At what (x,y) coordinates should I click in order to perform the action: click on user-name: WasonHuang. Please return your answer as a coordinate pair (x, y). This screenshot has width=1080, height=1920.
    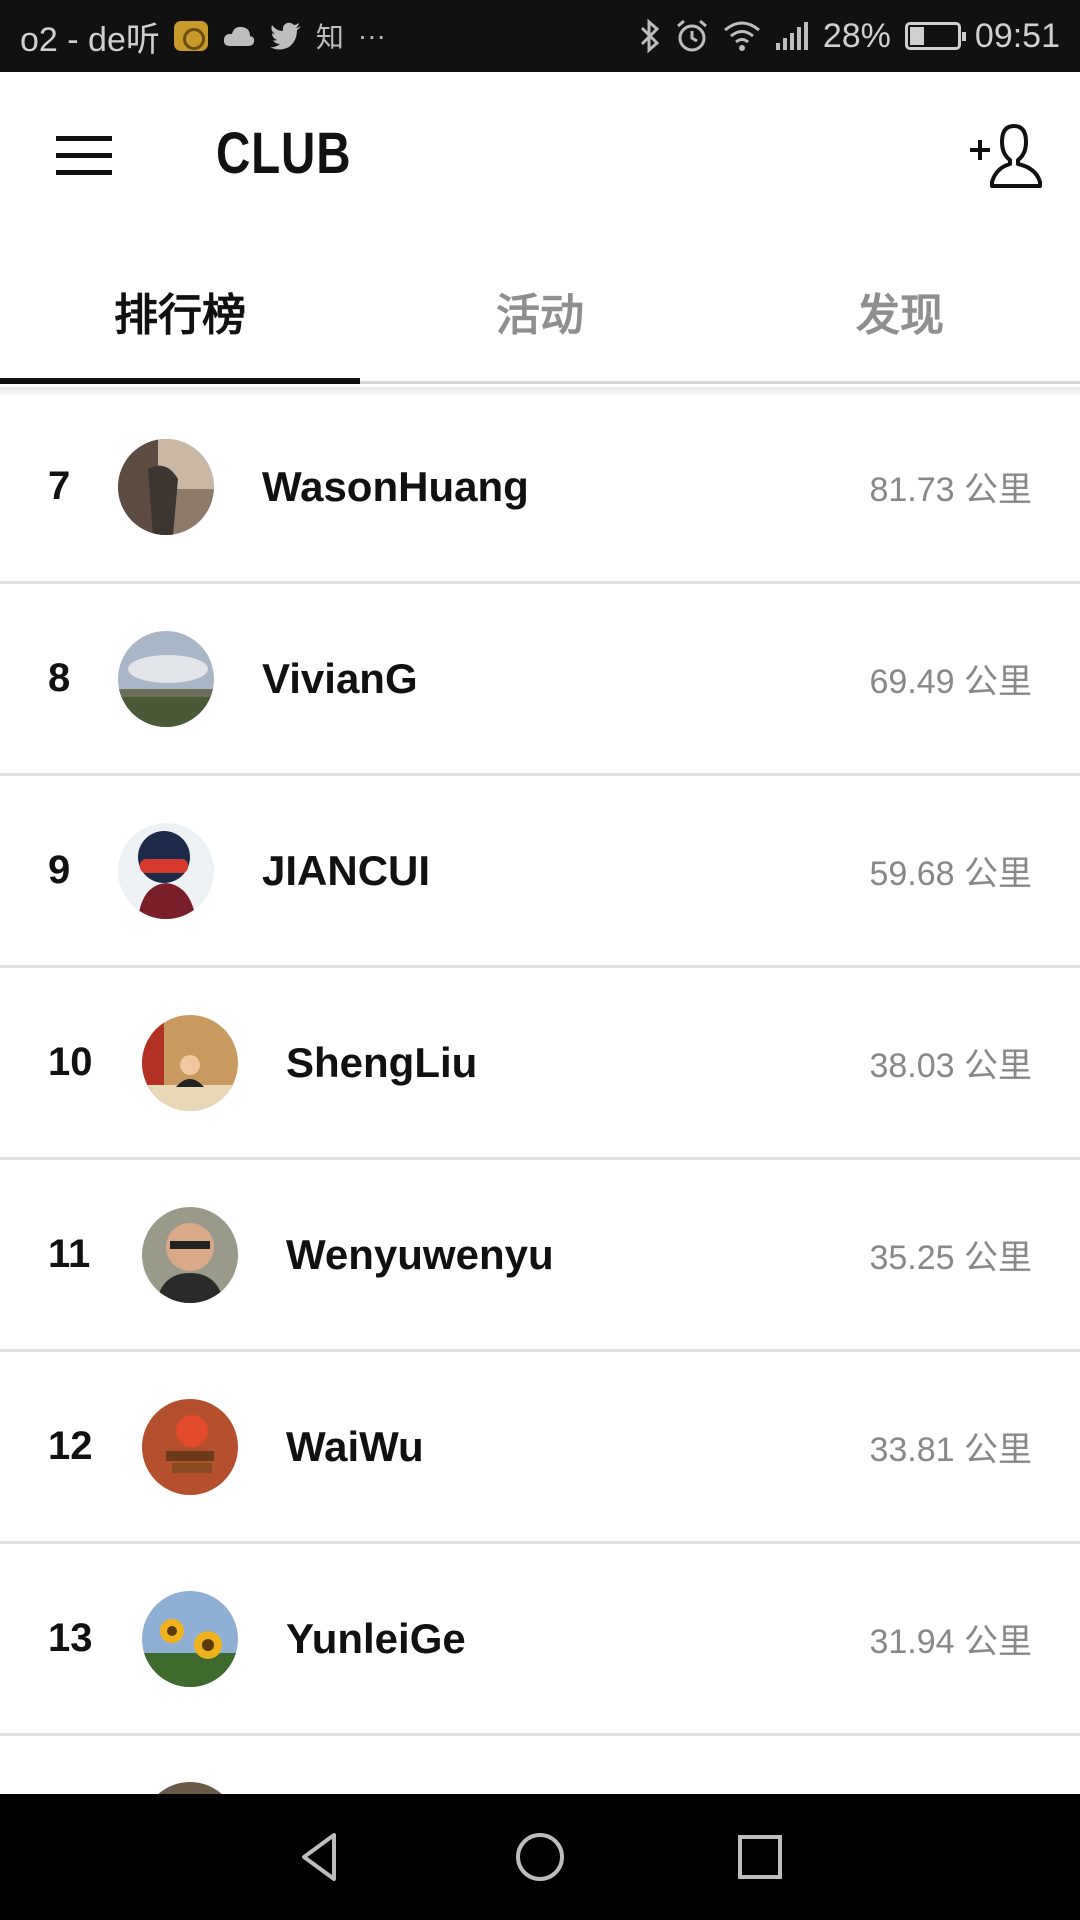
    Looking at the image, I should click on (395, 486).